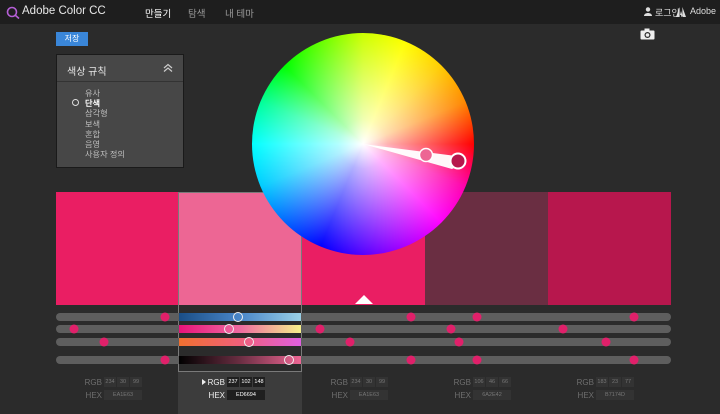  I want to click on rgb-value-field: 183, so click(602, 382).